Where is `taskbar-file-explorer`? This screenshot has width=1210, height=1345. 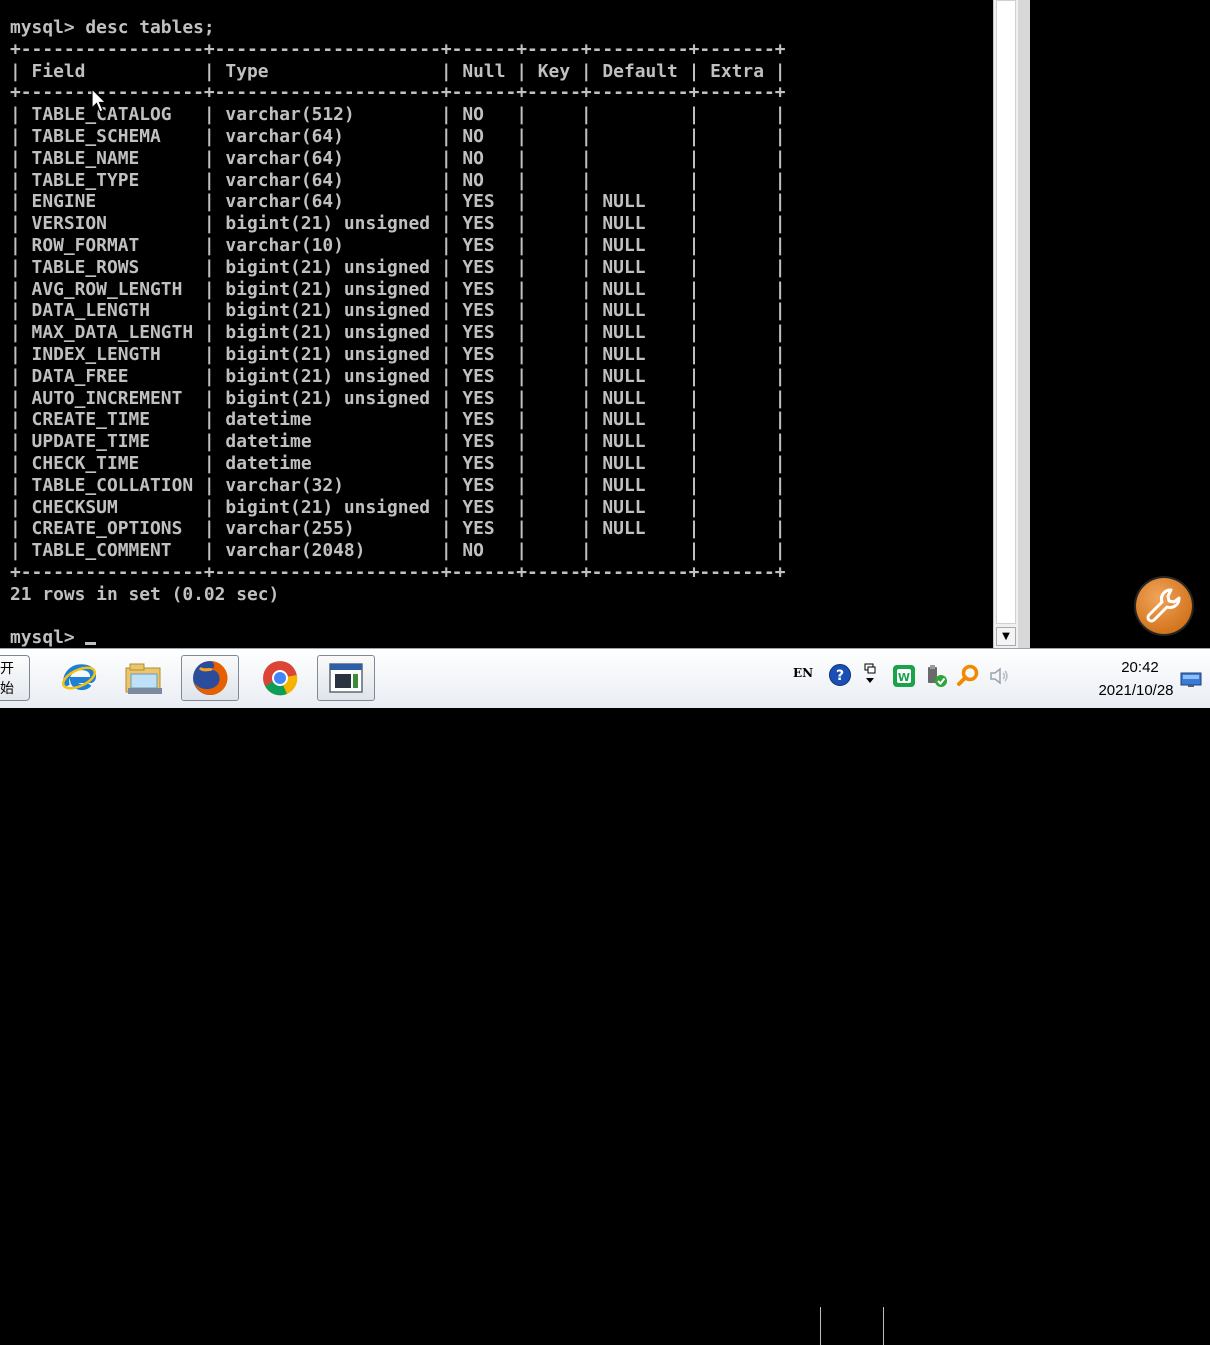
taskbar-file-explorer is located at coordinates (144, 678).